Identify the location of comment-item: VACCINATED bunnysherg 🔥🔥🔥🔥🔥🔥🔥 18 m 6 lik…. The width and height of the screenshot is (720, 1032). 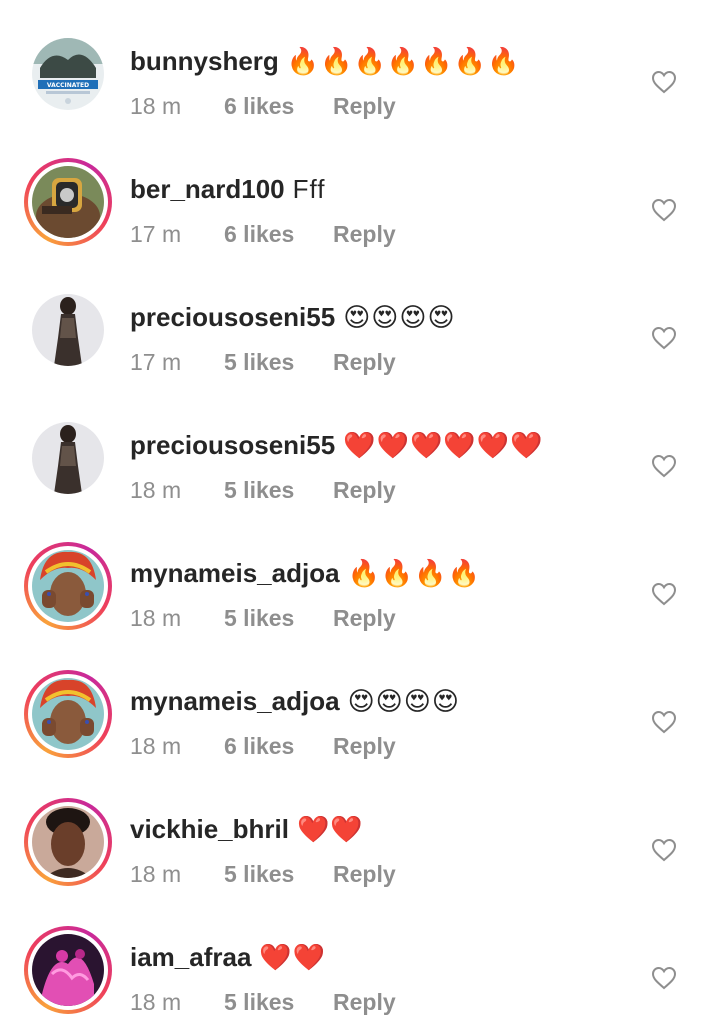
(360, 72).